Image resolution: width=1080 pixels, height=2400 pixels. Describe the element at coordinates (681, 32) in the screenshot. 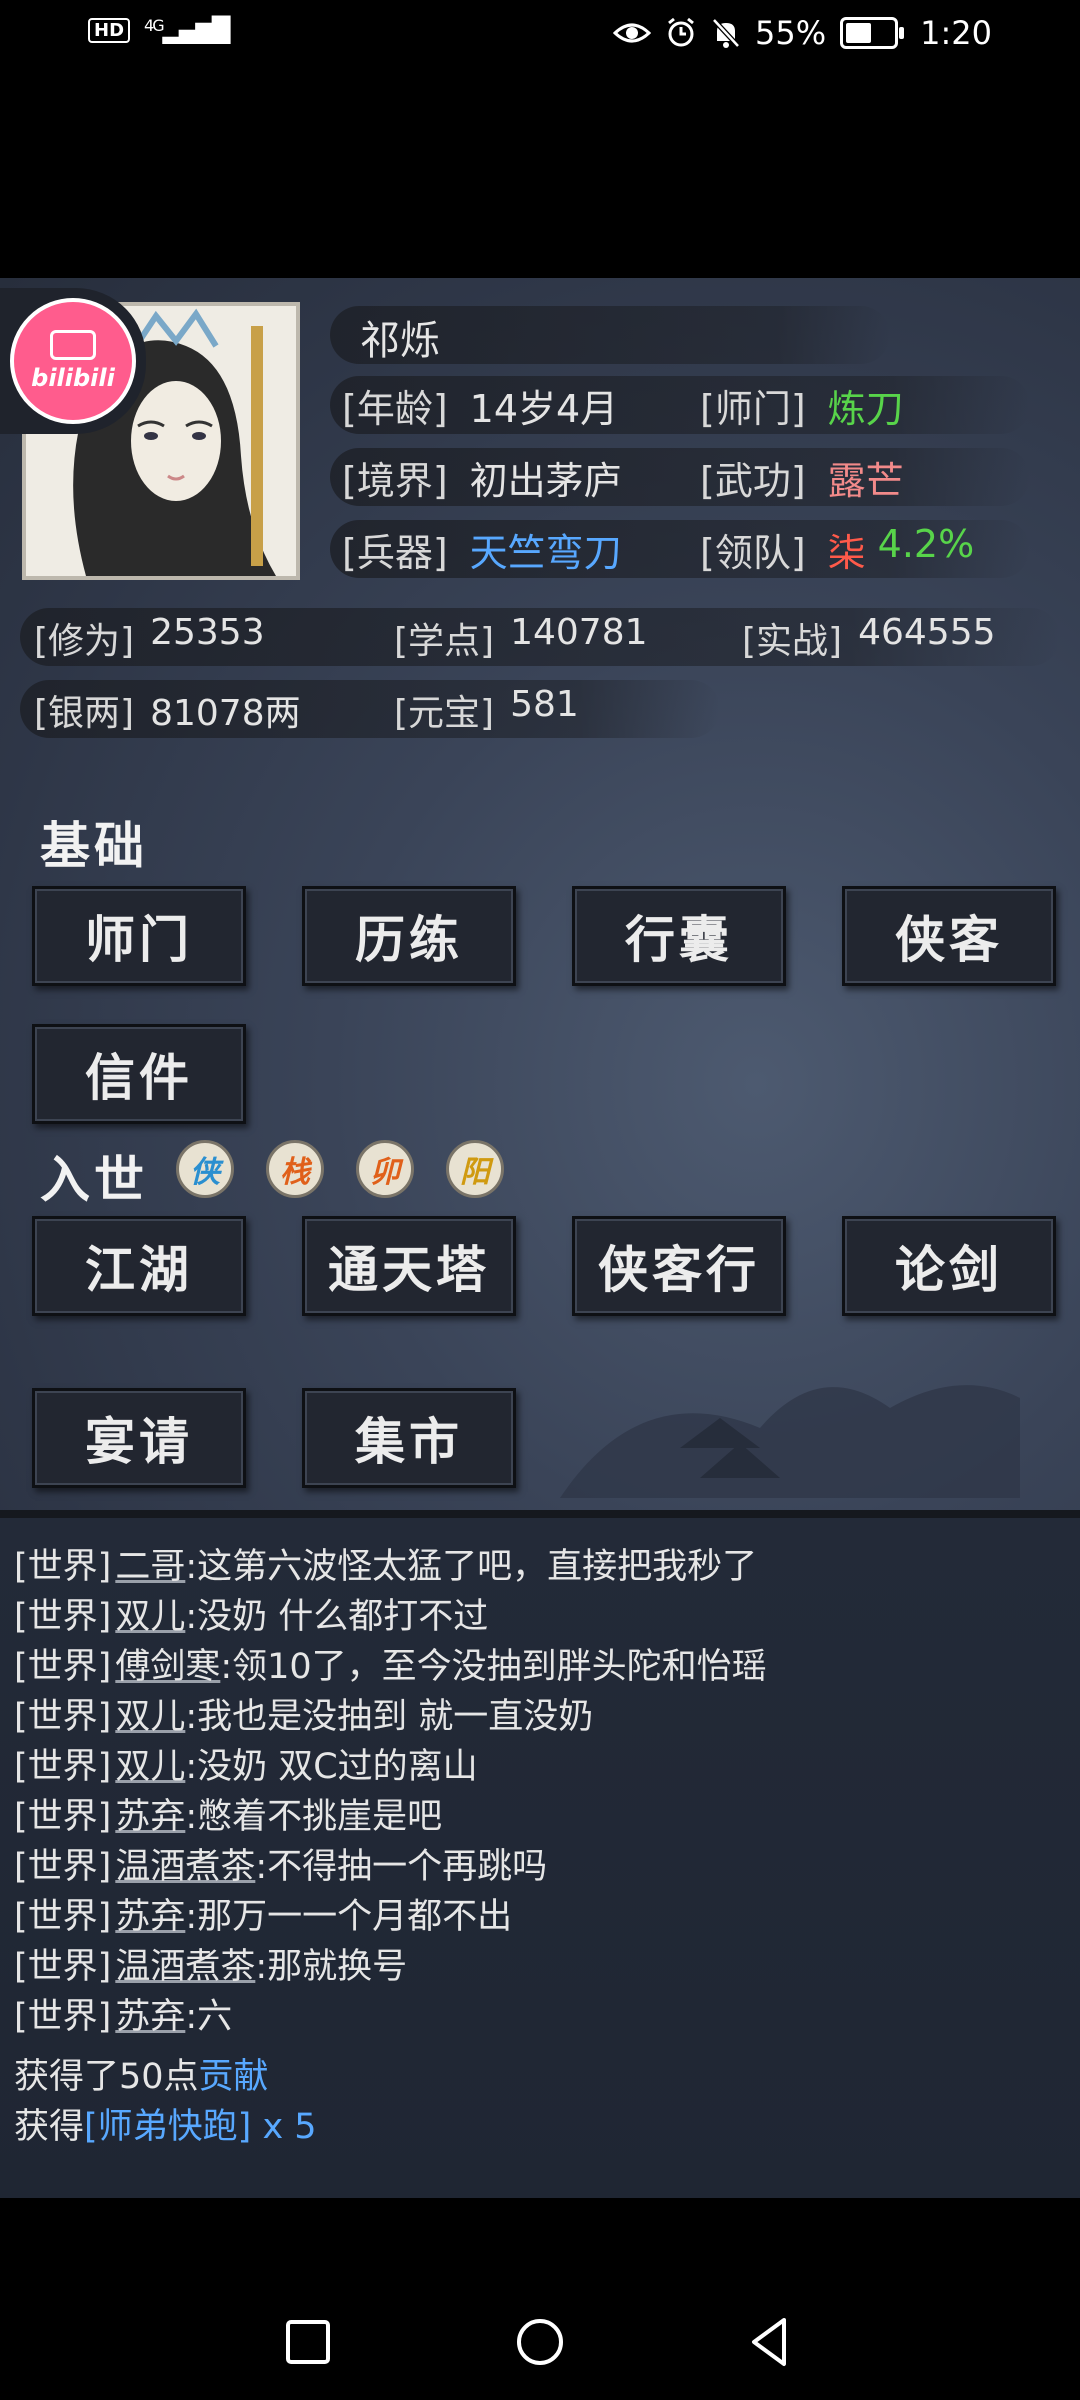

I see `alarm-icon` at that location.